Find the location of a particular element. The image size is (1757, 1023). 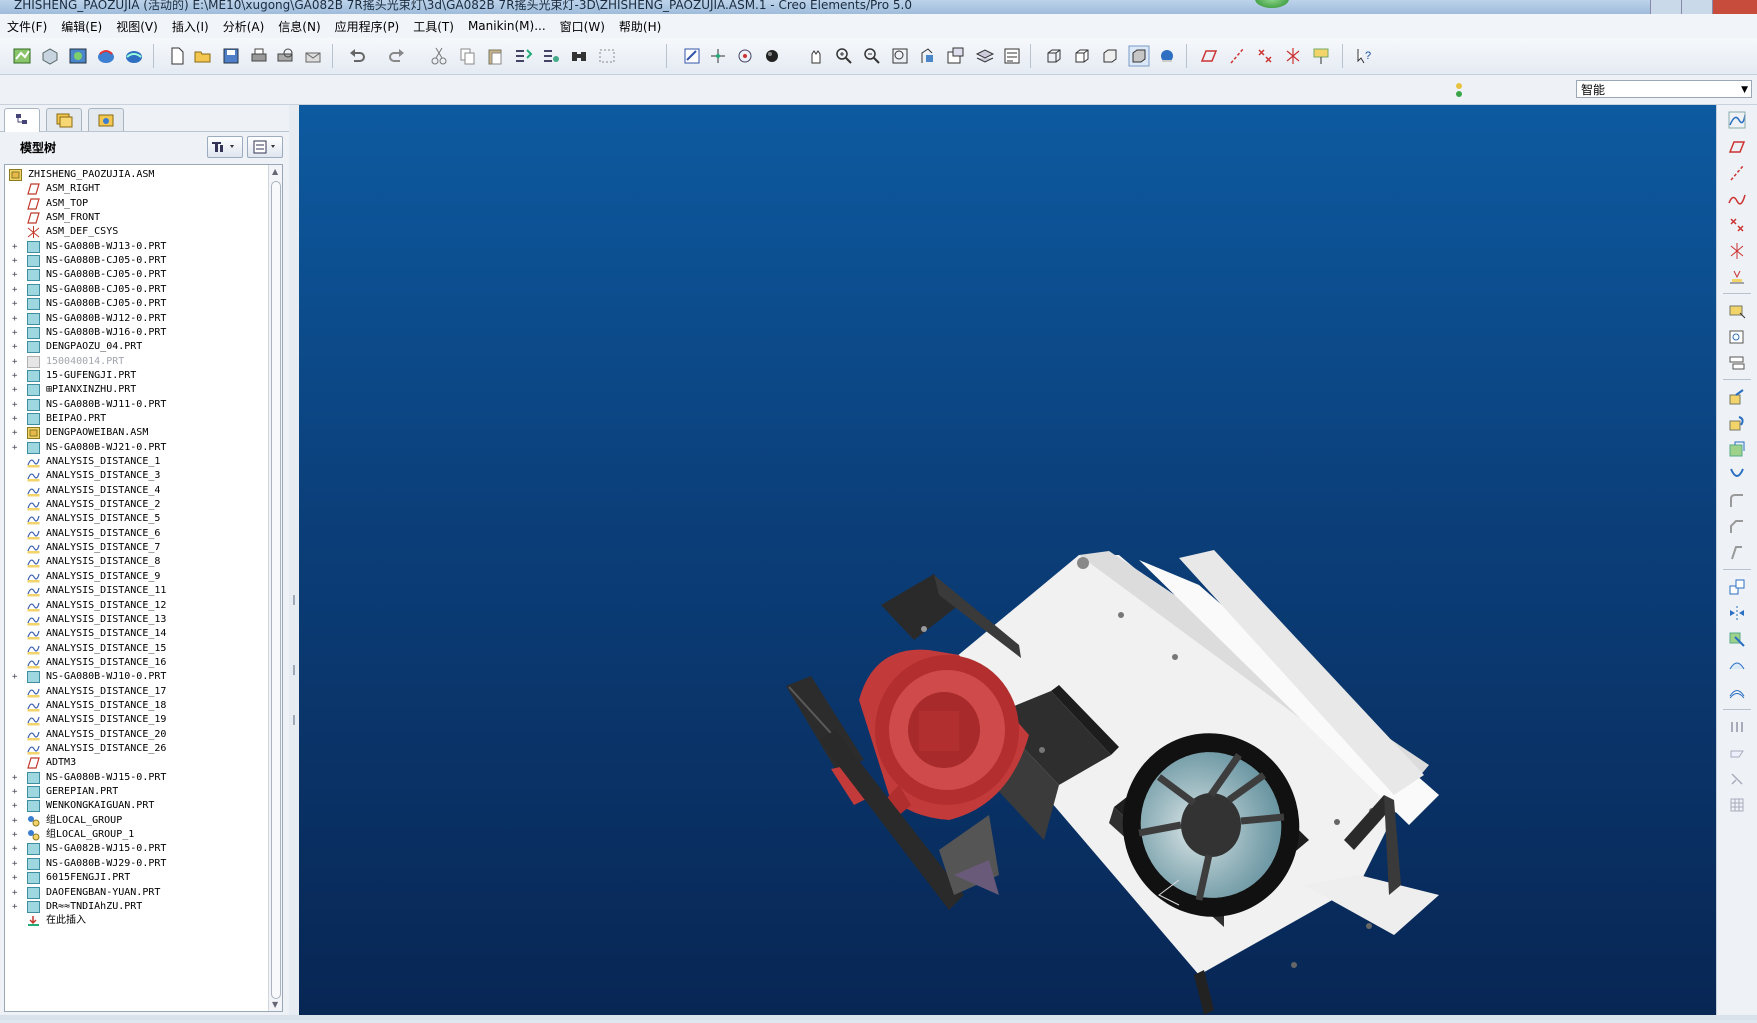

blend-tool-icon is located at coordinates (1737, 475).